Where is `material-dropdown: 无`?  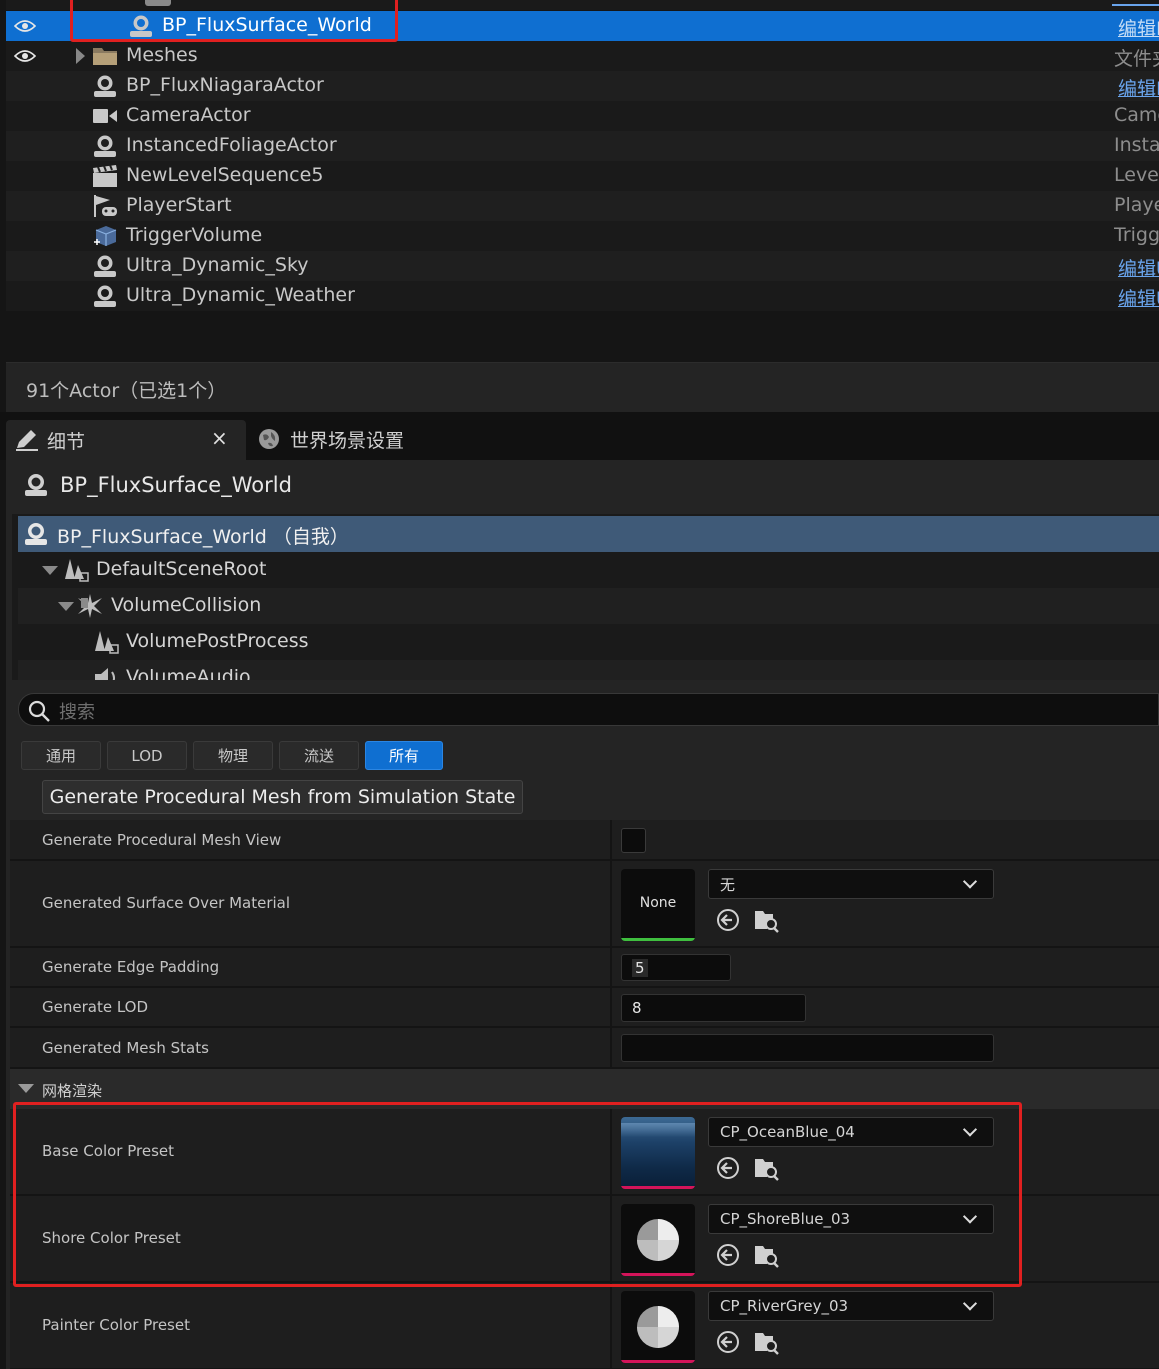 material-dropdown: 无 is located at coordinates (851, 884).